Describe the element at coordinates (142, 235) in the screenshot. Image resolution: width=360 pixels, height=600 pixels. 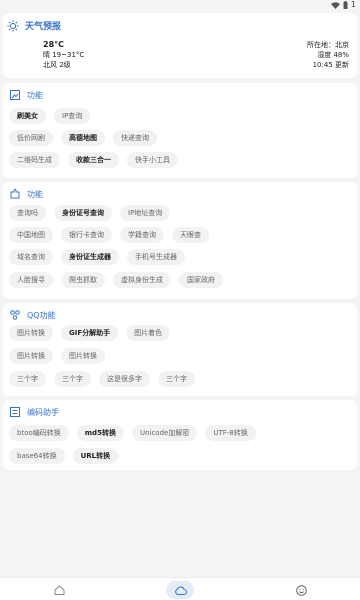
I see `chip-item: 学籍查询` at that location.